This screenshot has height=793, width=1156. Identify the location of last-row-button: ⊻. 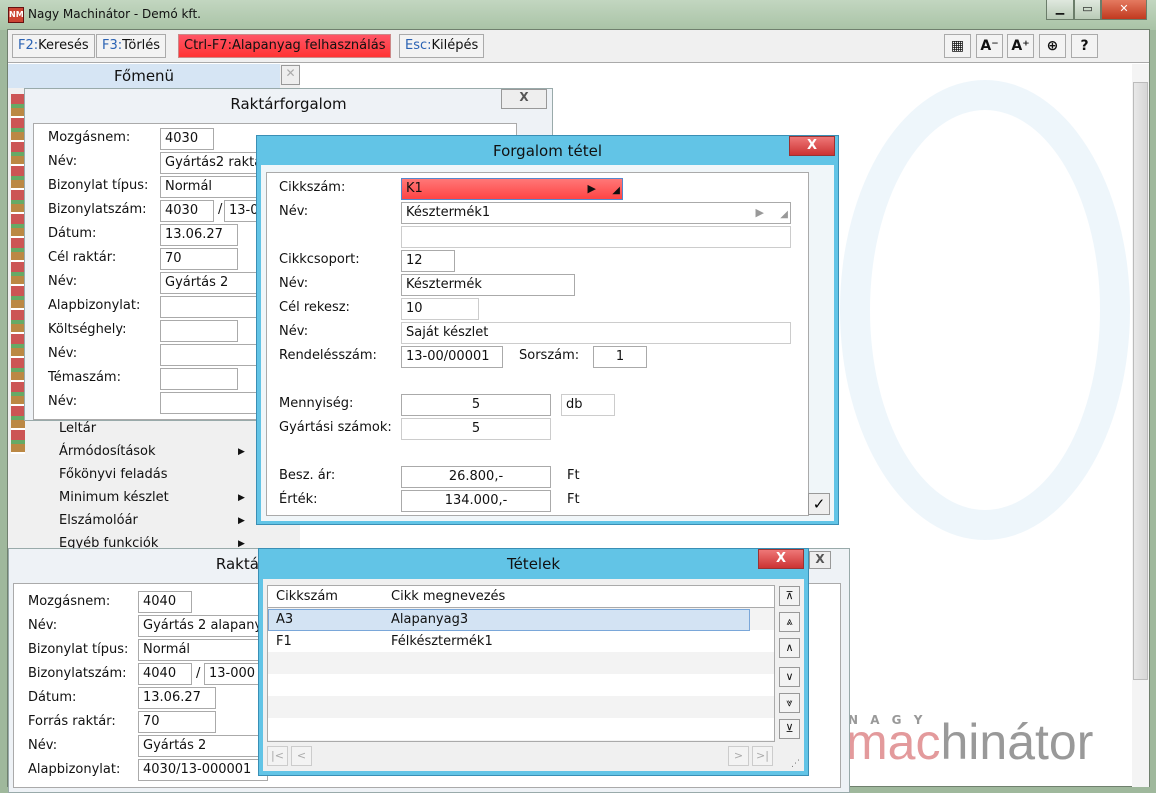
(789, 729).